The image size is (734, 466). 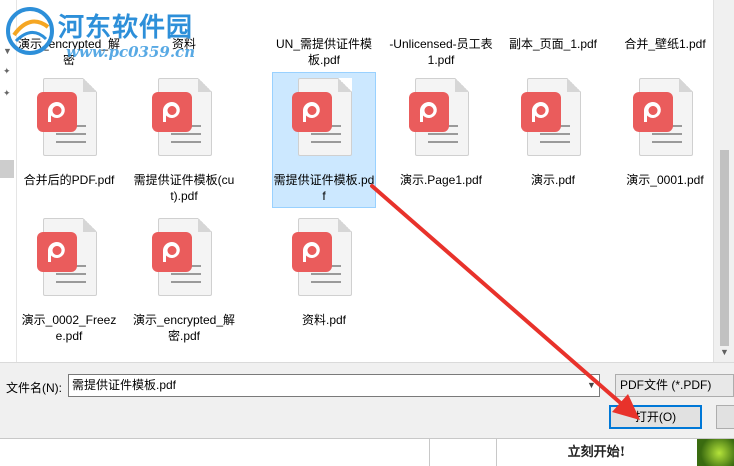 I want to click on background-app-strip: 立刻开始!, so click(x=367, y=452).